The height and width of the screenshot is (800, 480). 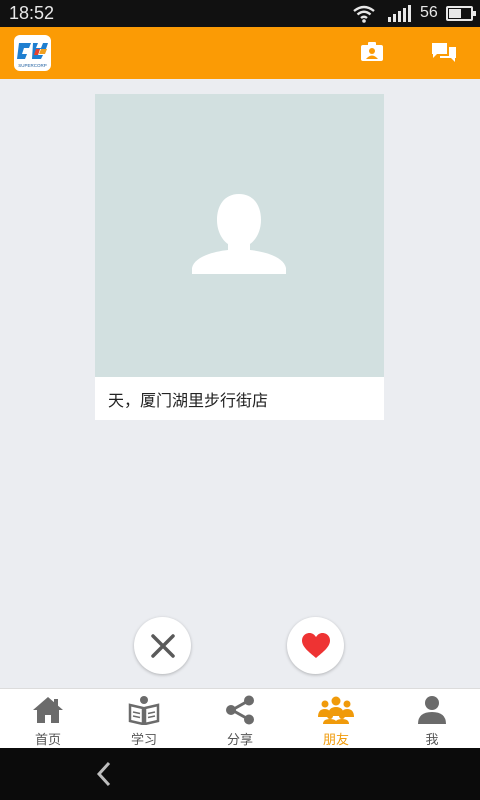 I want to click on contact-card-button, so click(x=372, y=53).